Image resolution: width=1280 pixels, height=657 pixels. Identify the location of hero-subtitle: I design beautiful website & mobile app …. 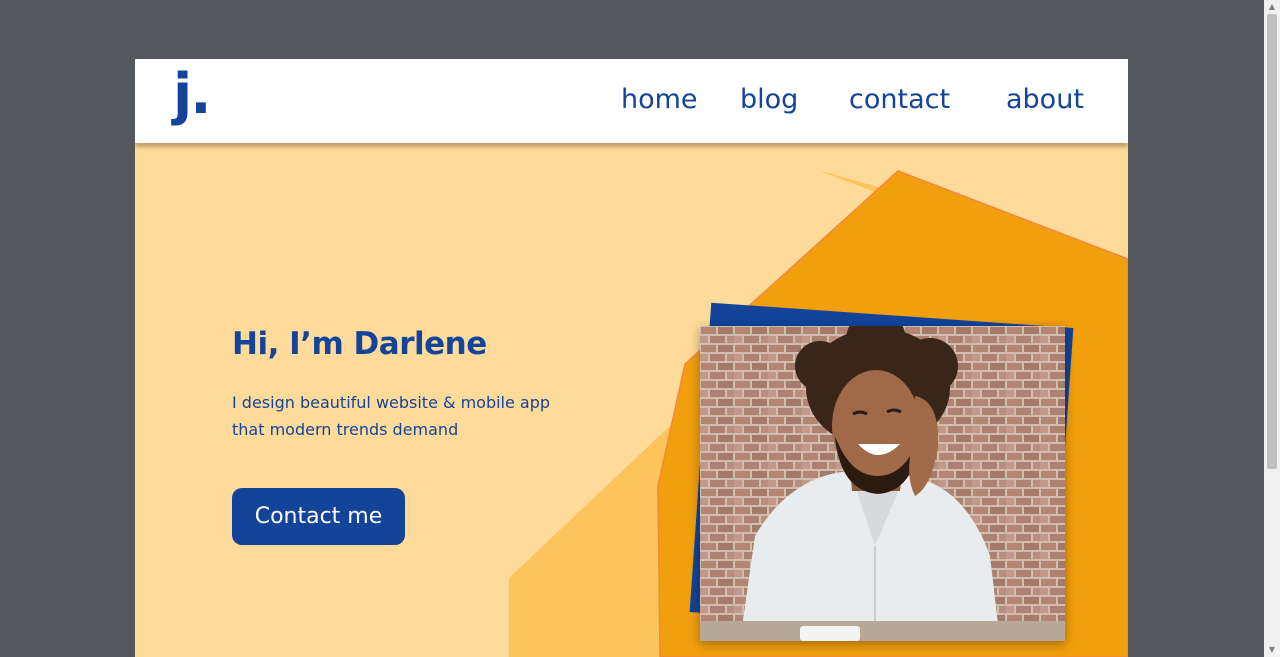
(391, 416).